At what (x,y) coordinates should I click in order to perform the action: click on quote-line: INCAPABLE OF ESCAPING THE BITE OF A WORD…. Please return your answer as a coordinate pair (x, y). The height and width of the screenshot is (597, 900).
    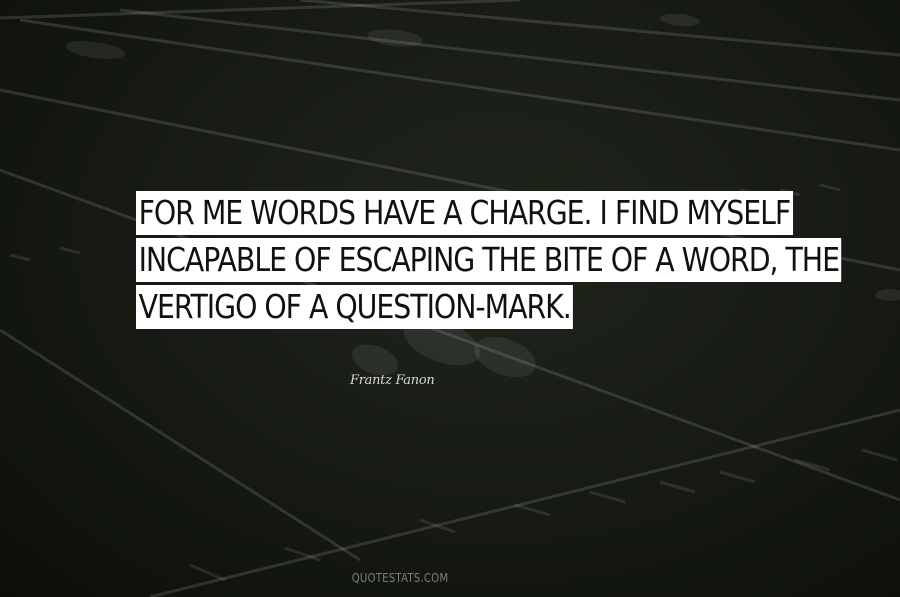
    Looking at the image, I should click on (489, 260).